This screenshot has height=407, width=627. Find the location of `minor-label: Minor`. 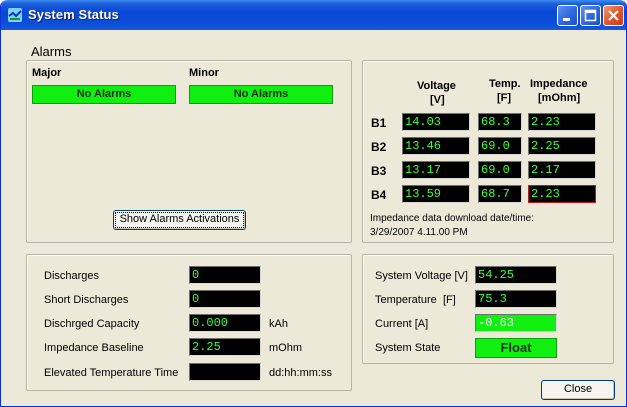

minor-label: Minor is located at coordinates (204, 73).